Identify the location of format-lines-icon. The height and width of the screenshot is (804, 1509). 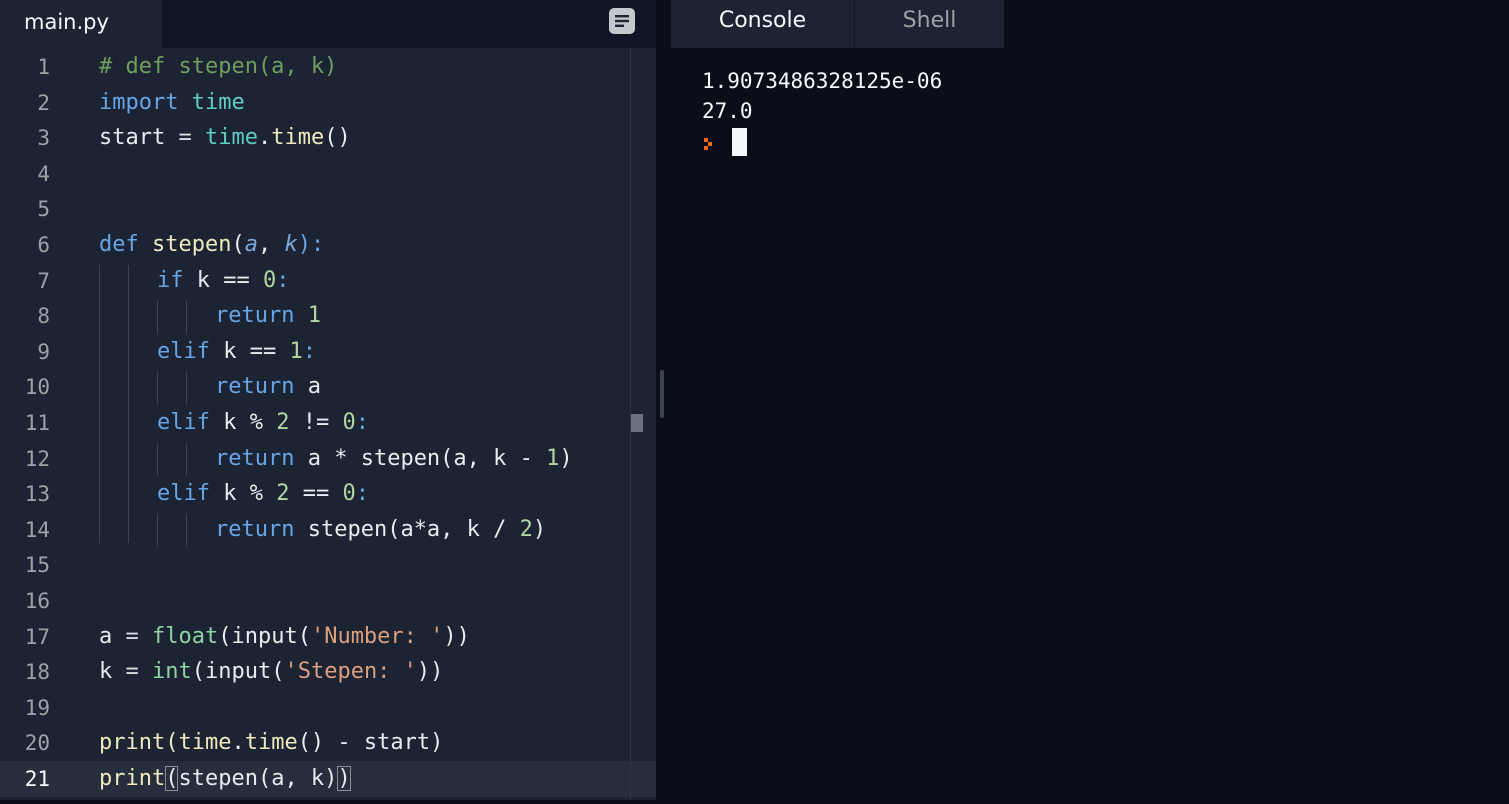
(622, 21).